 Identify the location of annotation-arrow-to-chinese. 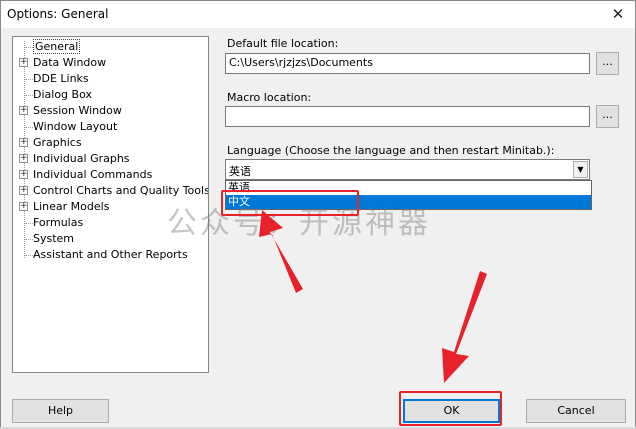
(281, 251).